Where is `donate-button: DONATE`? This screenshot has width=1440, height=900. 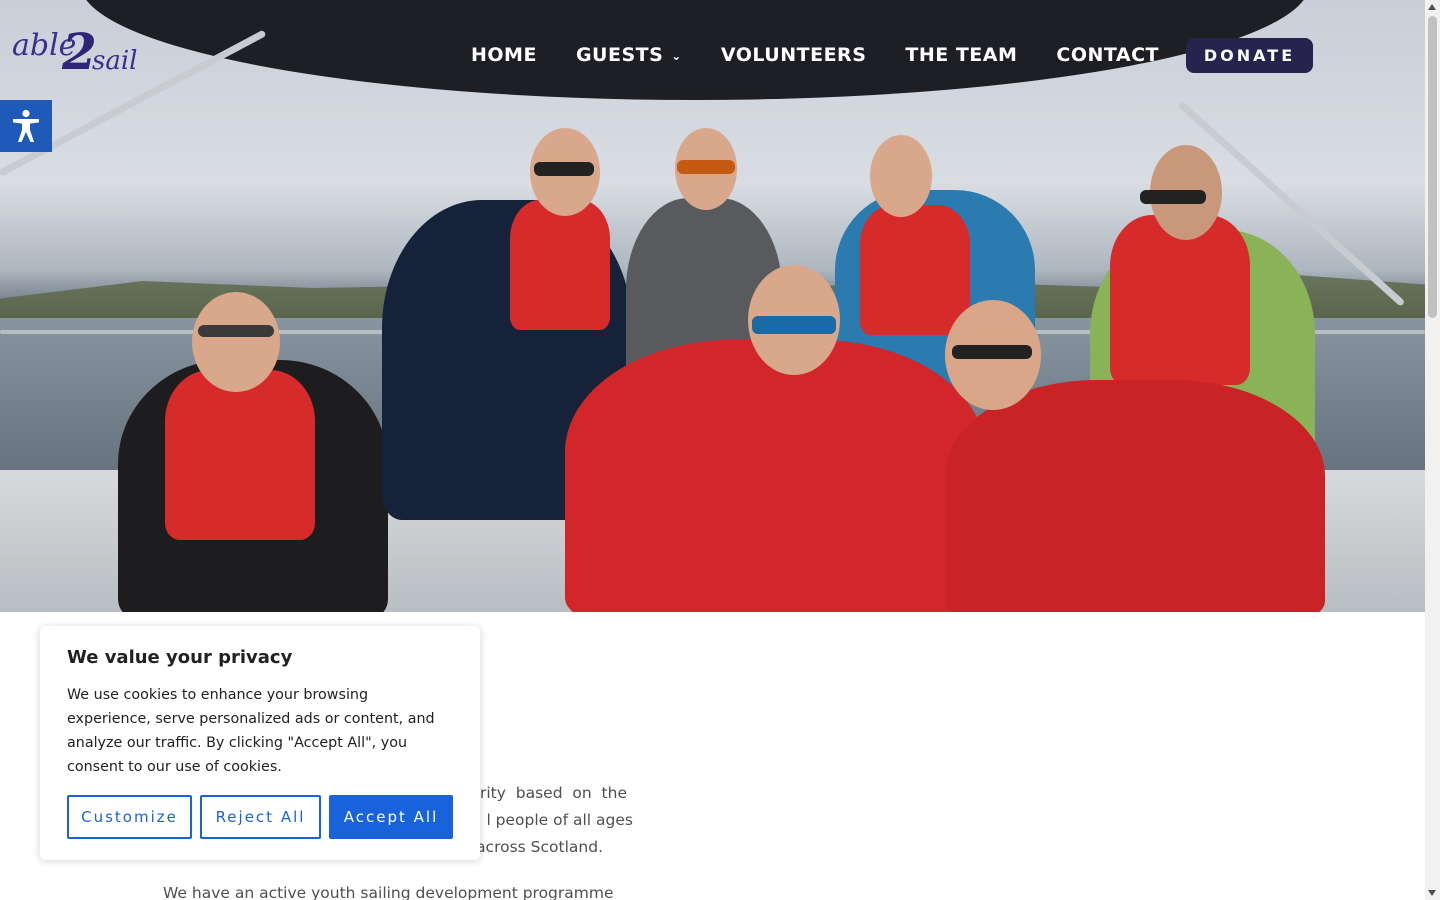 donate-button: DONATE is located at coordinates (1249, 55).